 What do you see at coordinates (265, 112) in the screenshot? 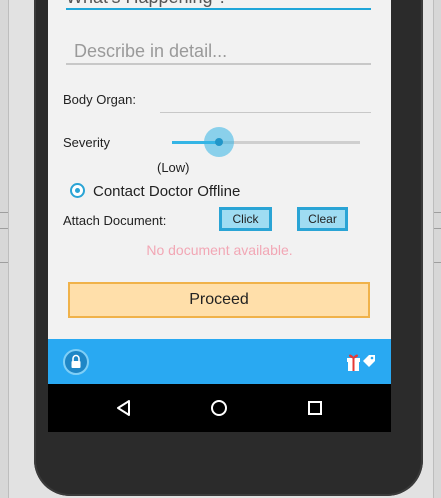
I see `body-organ-underline` at bounding box center [265, 112].